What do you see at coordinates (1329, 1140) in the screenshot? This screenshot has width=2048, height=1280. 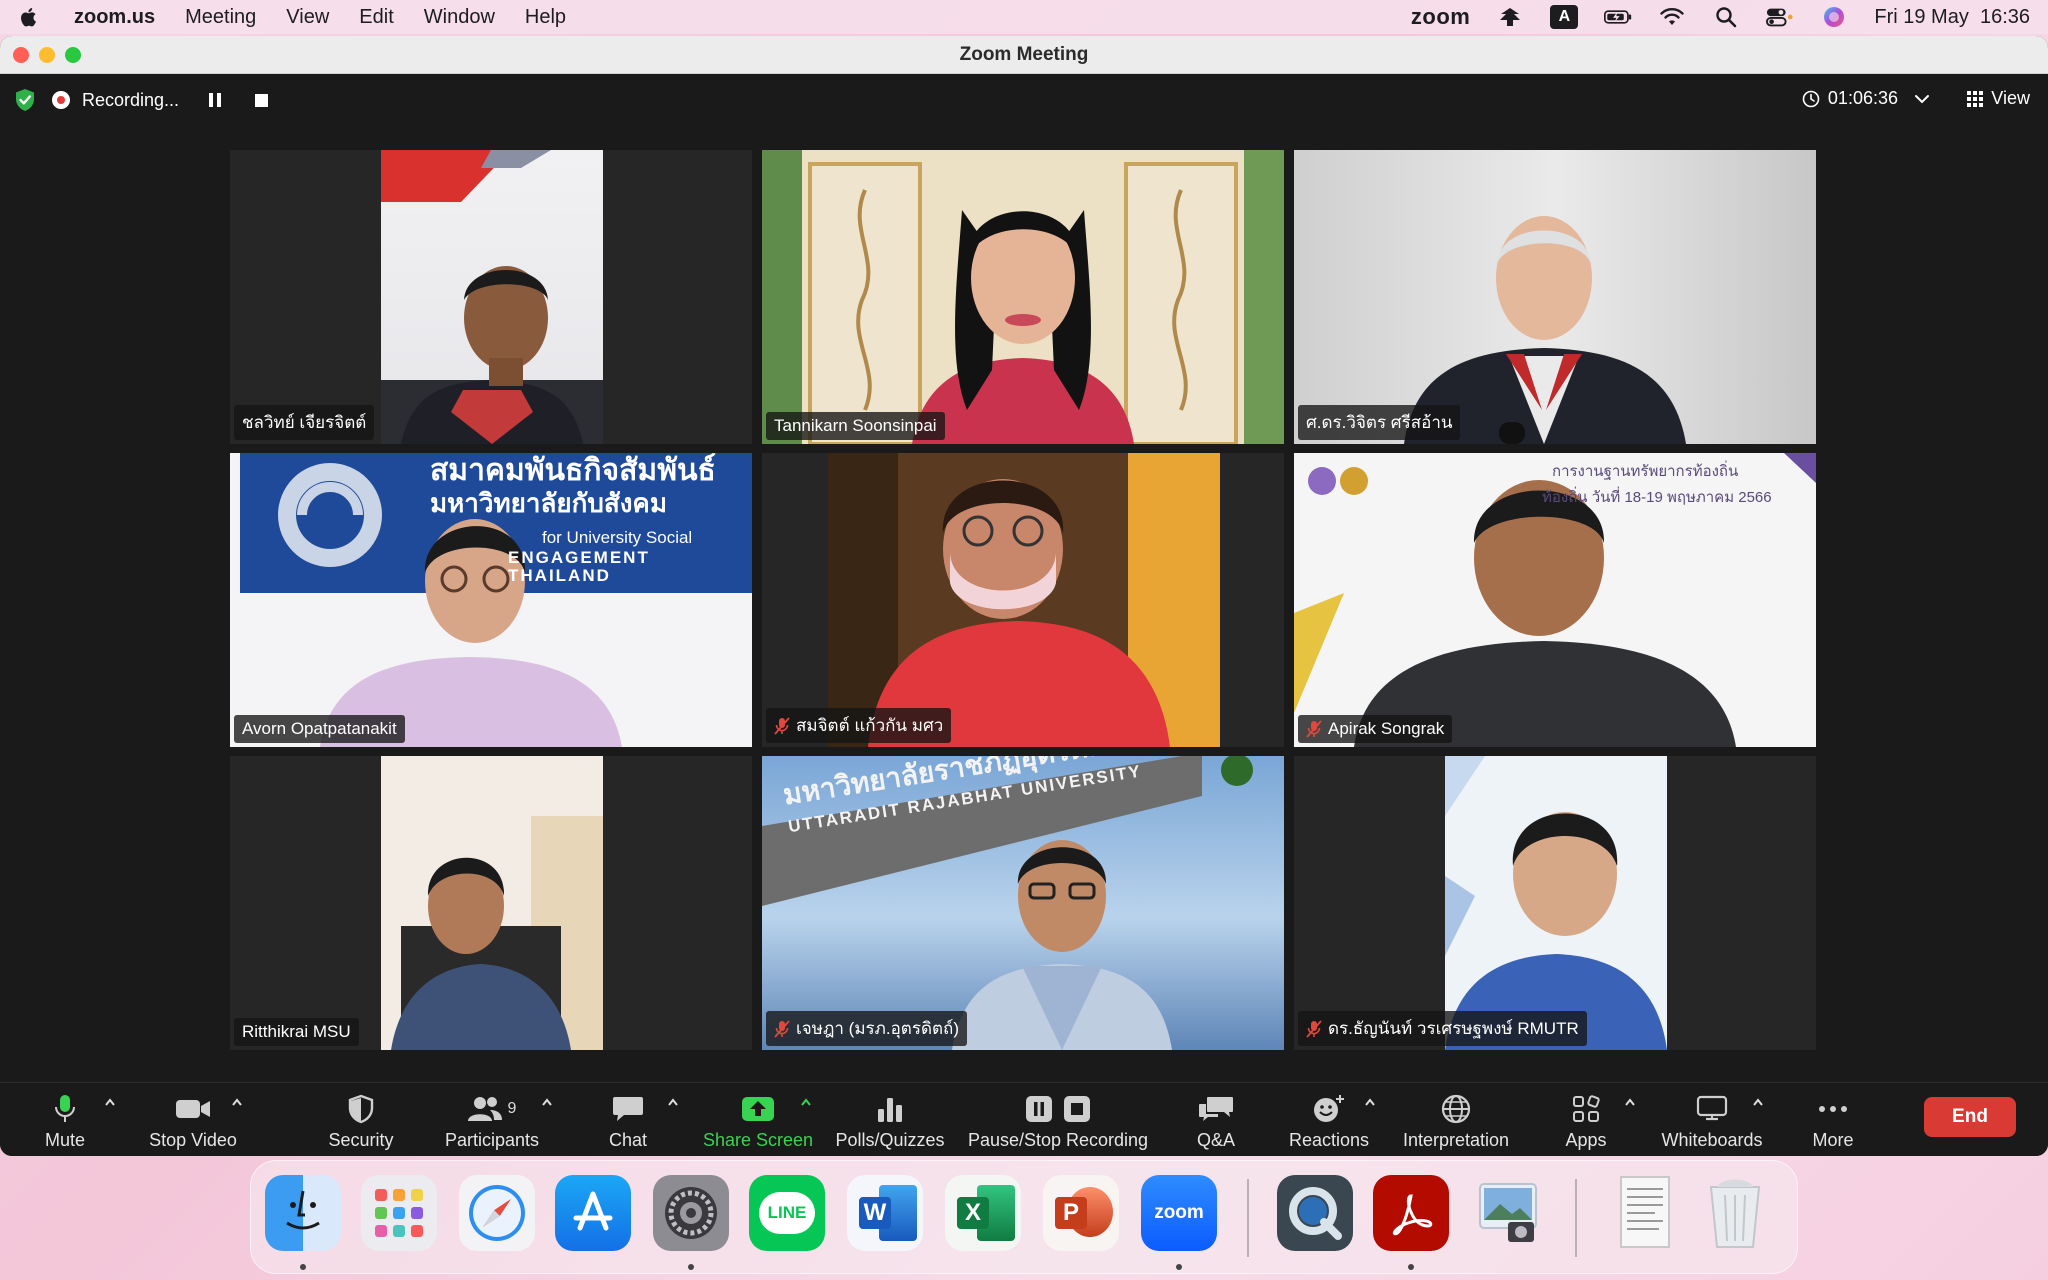 I see `reactions-label: Reactions` at bounding box center [1329, 1140].